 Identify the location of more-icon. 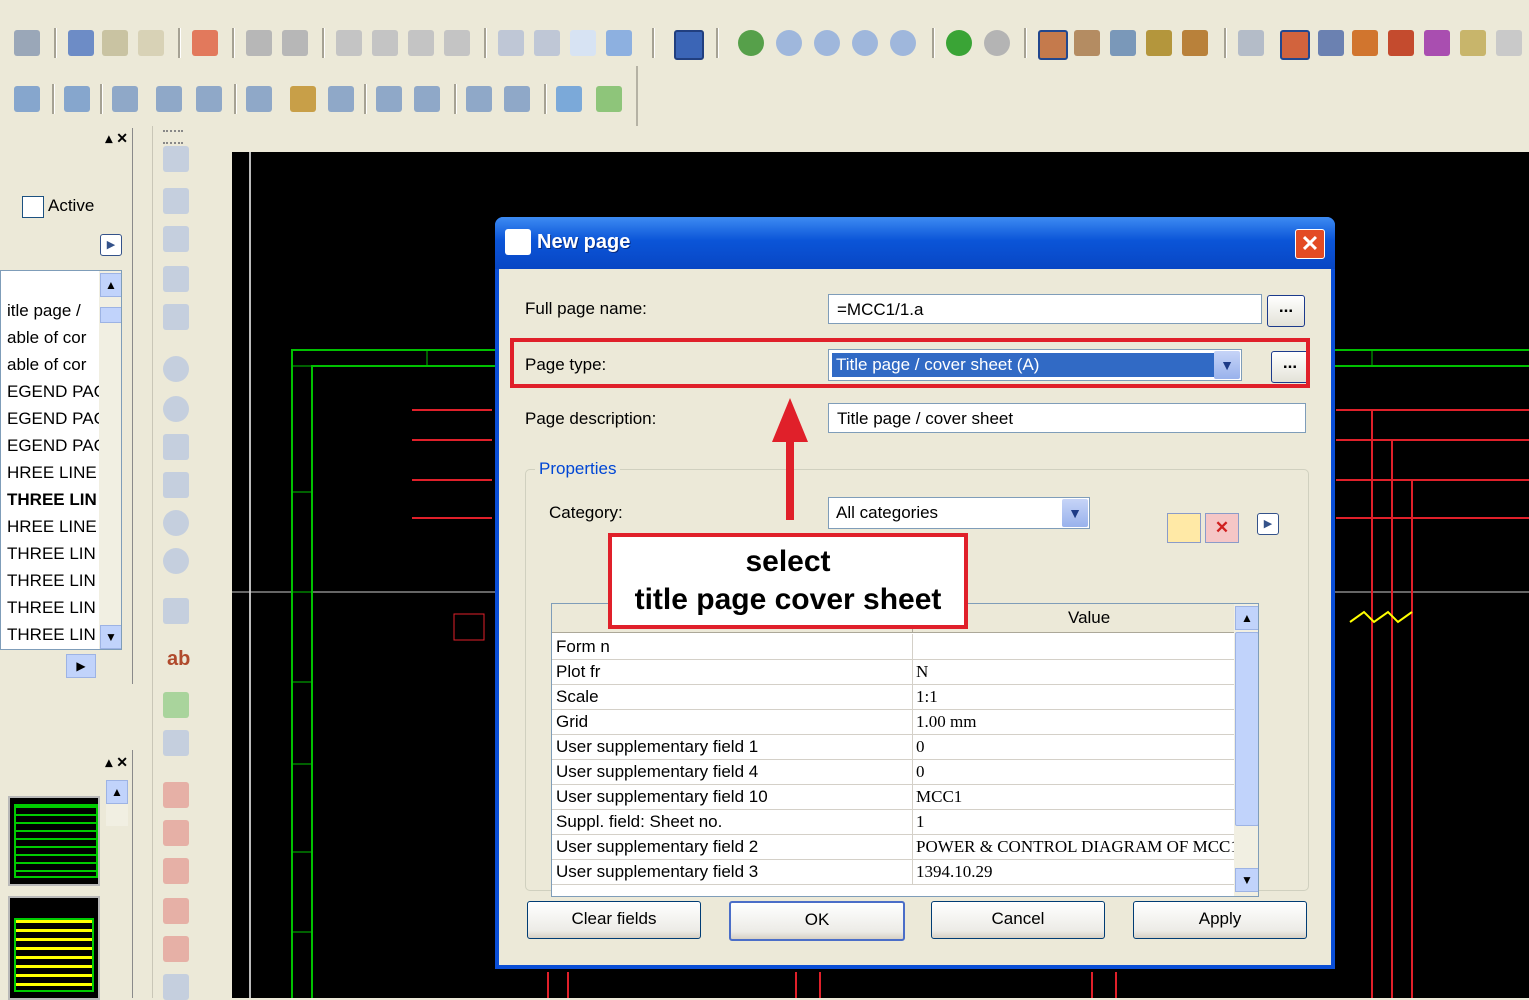
(1509, 43).